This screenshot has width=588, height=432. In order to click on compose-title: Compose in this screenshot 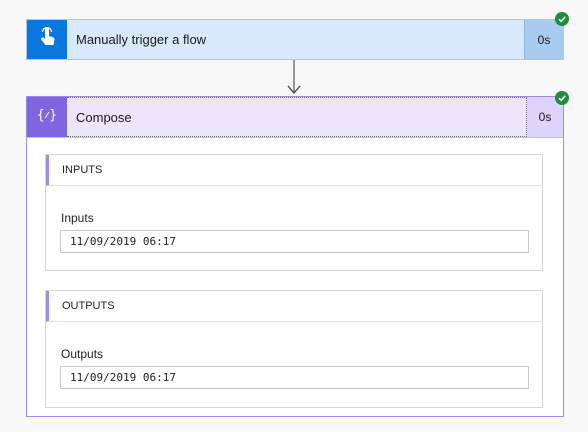, I will do `click(297, 117)`.